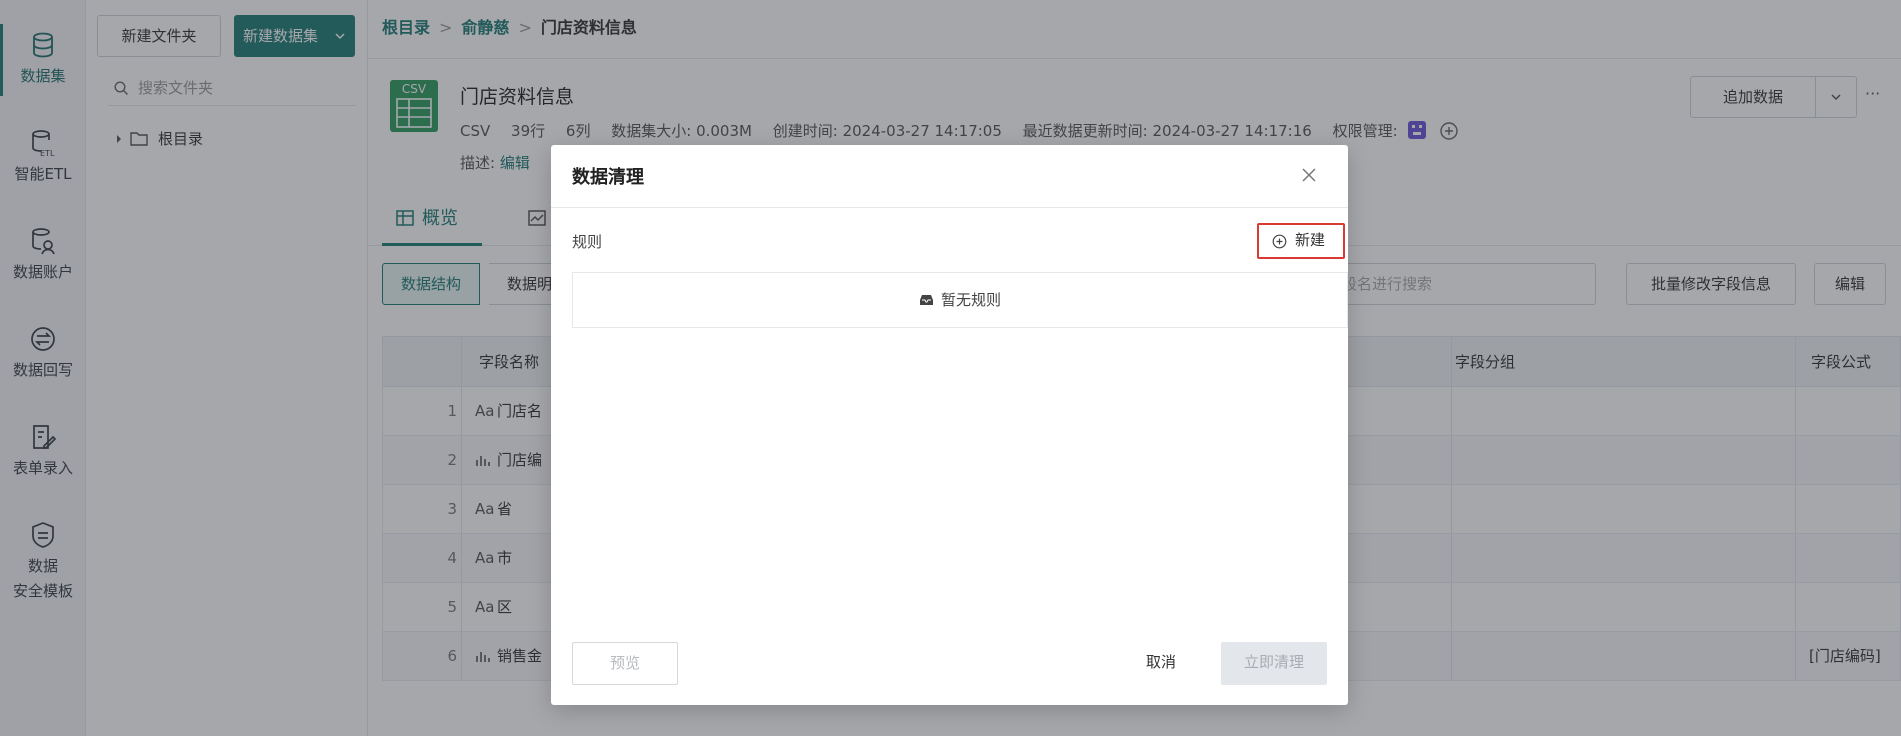 The image size is (1901, 736). I want to click on cancel-button: 取消, so click(1161, 663).